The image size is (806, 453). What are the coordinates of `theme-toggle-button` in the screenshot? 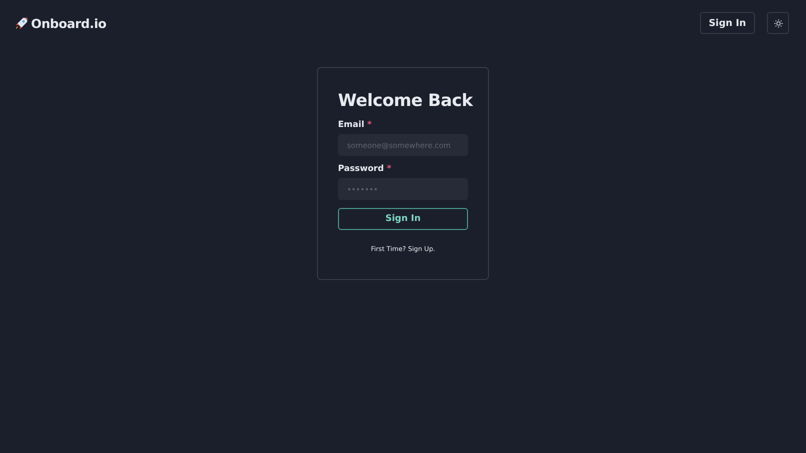 It's located at (778, 23).